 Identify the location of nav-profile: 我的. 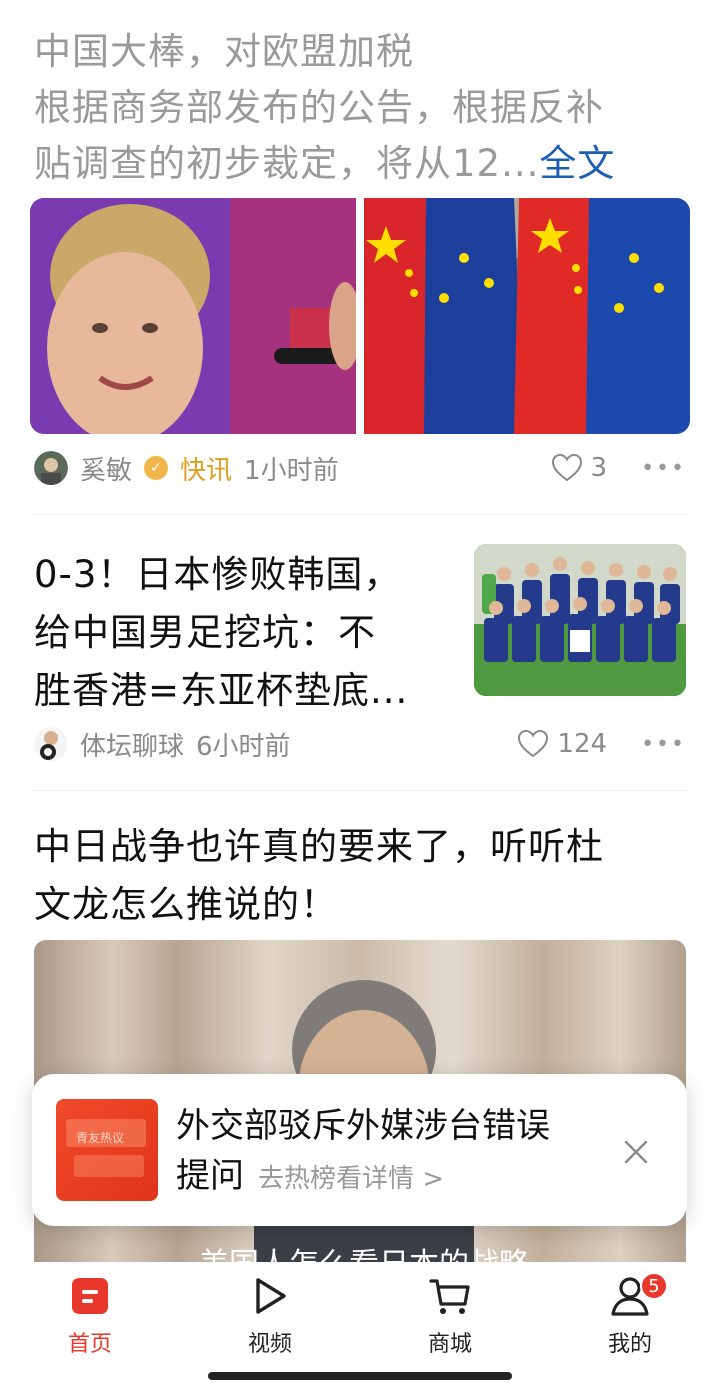
(630, 1316).